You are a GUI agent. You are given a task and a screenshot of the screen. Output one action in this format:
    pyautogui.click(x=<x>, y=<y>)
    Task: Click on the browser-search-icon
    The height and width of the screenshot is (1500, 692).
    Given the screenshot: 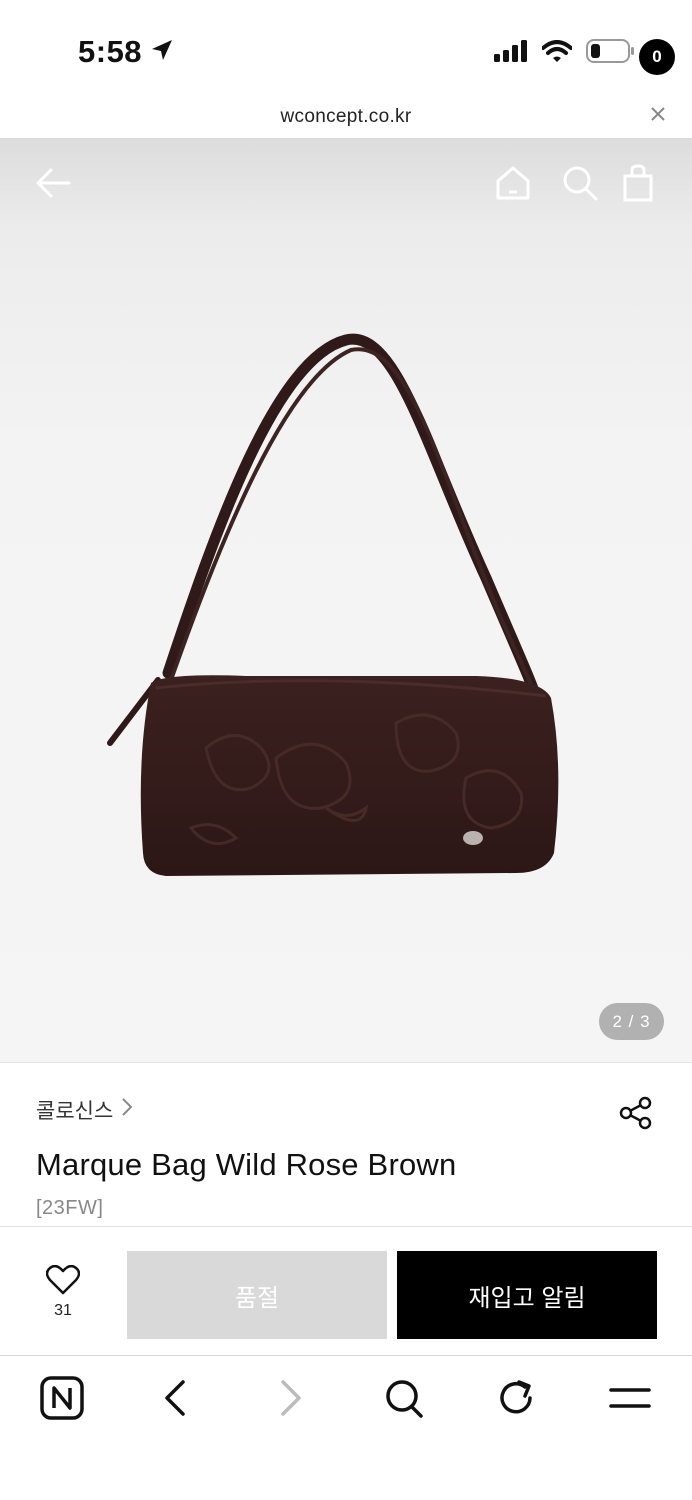 What is the action you would take?
    pyautogui.click(x=404, y=1400)
    